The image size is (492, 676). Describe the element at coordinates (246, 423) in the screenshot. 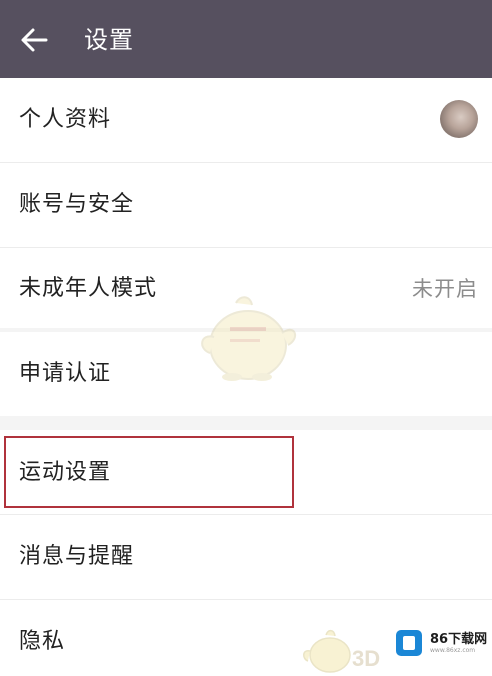

I see `section-divider` at that location.